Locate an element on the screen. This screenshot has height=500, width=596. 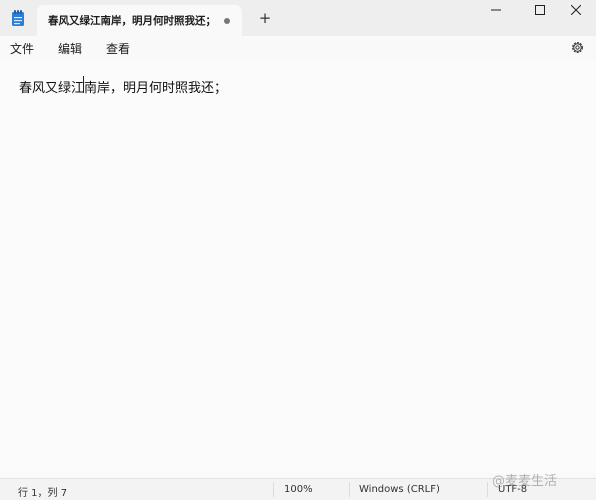
settings-gear-icon is located at coordinates (577, 47).